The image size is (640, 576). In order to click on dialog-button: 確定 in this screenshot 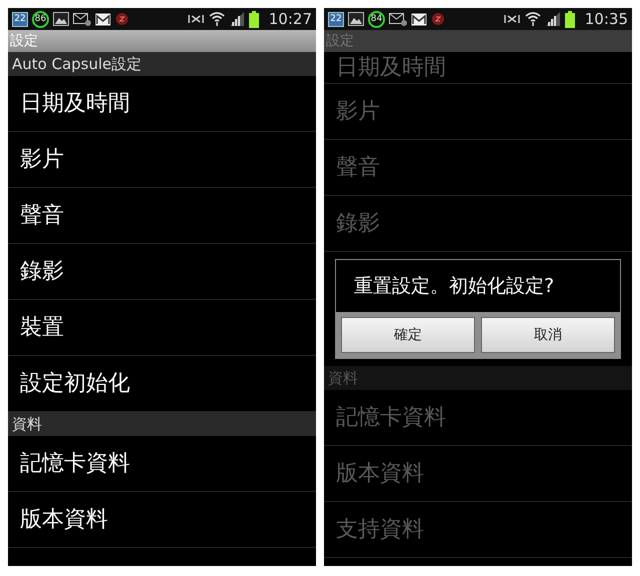, I will do `click(408, 335)`.